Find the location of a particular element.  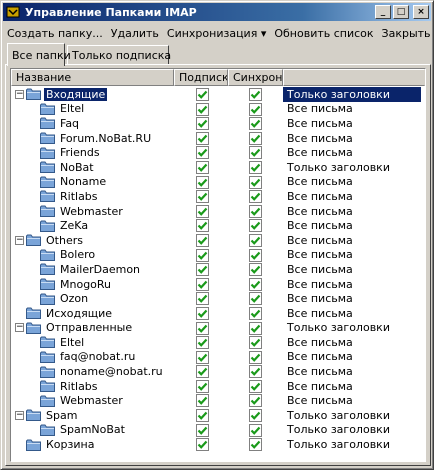

tab-all-folders: Все папки is located at coordinates (39, 54).